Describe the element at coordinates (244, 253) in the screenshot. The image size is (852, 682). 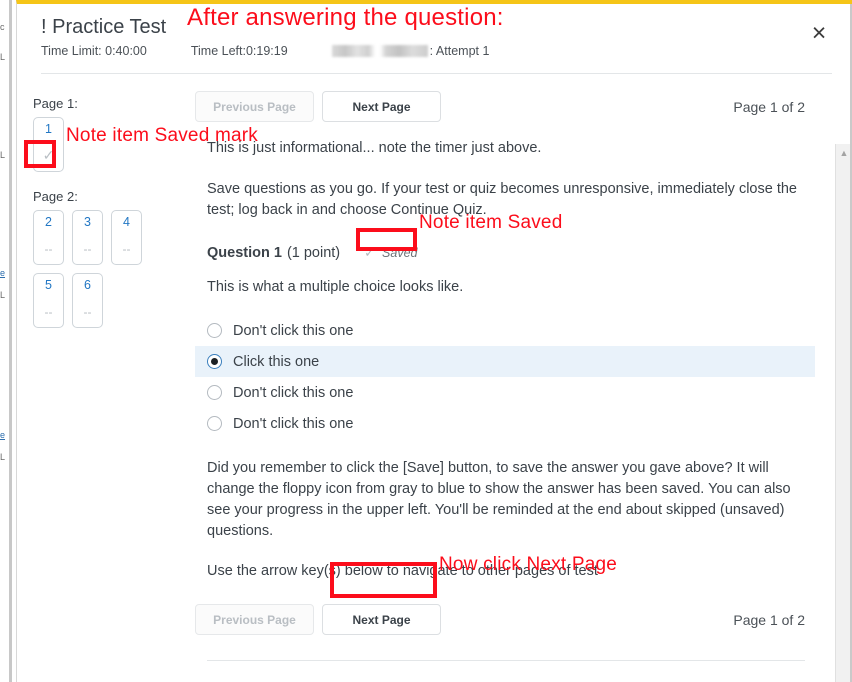
I see `question-number: Question 1` at that location.